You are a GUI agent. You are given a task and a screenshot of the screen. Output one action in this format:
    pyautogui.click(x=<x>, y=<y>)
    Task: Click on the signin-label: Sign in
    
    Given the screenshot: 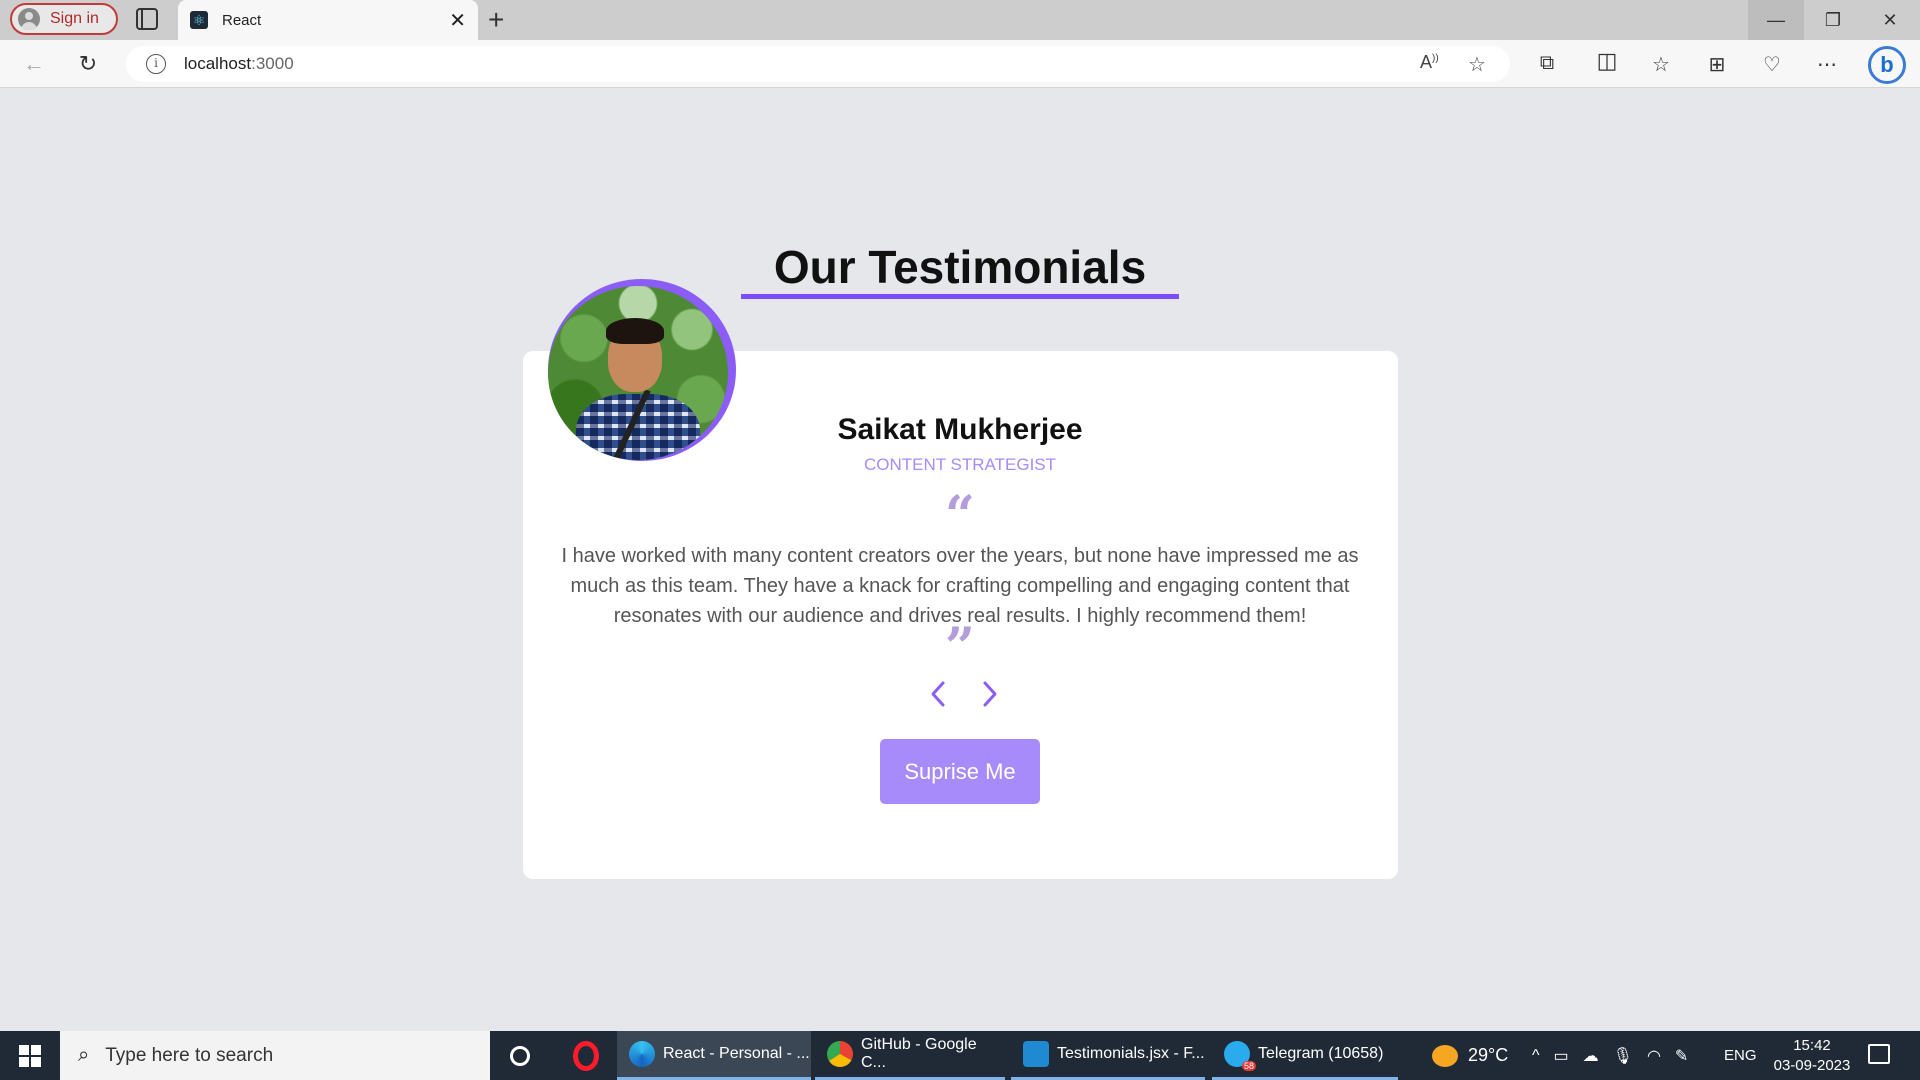 What is the action you would take?
    pyautogui.click(x=74, y=18)
    